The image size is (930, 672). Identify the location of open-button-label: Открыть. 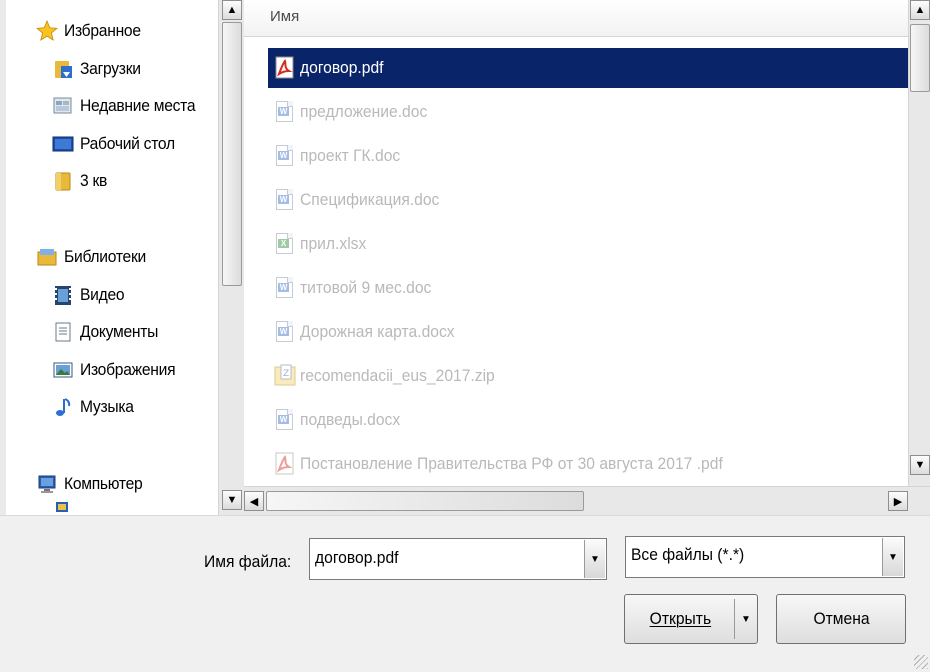
(680, 618).